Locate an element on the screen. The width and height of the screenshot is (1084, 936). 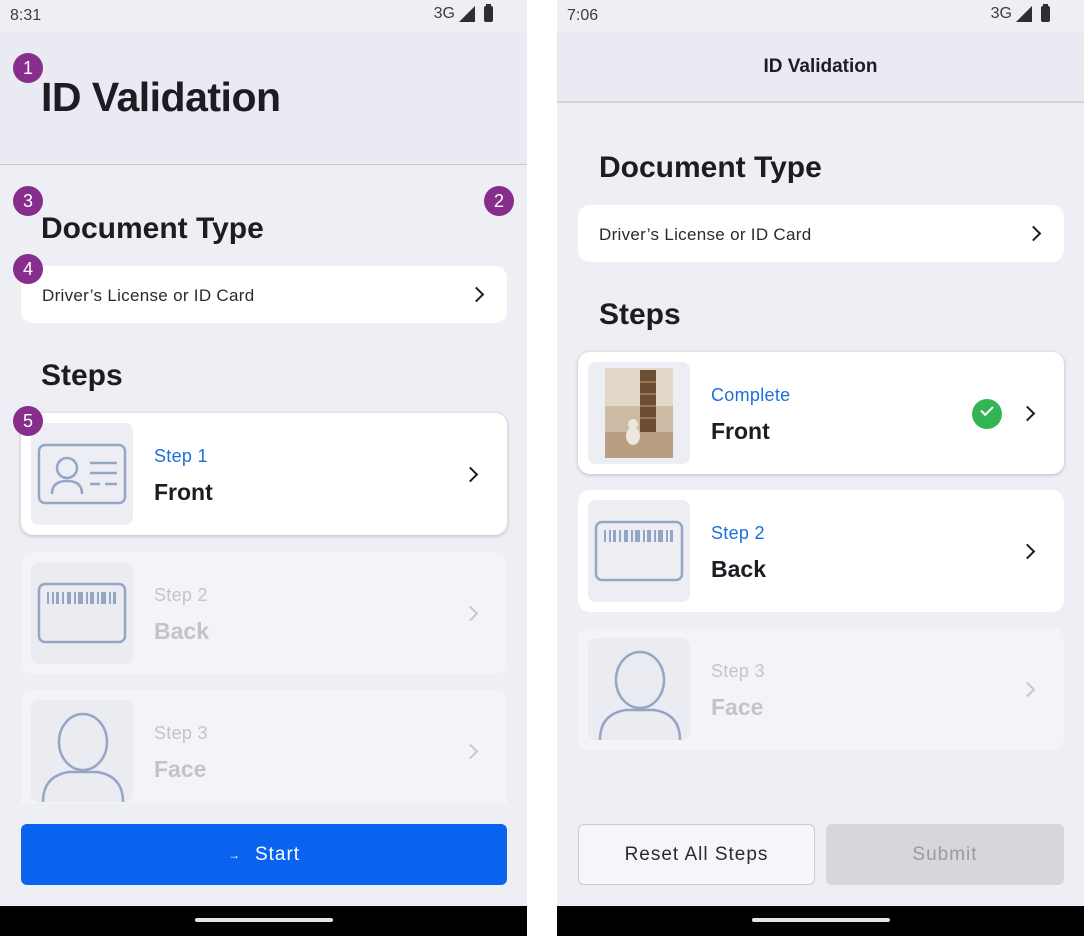
status-bar: 8:31 3G is located at coordinates (263, 16).